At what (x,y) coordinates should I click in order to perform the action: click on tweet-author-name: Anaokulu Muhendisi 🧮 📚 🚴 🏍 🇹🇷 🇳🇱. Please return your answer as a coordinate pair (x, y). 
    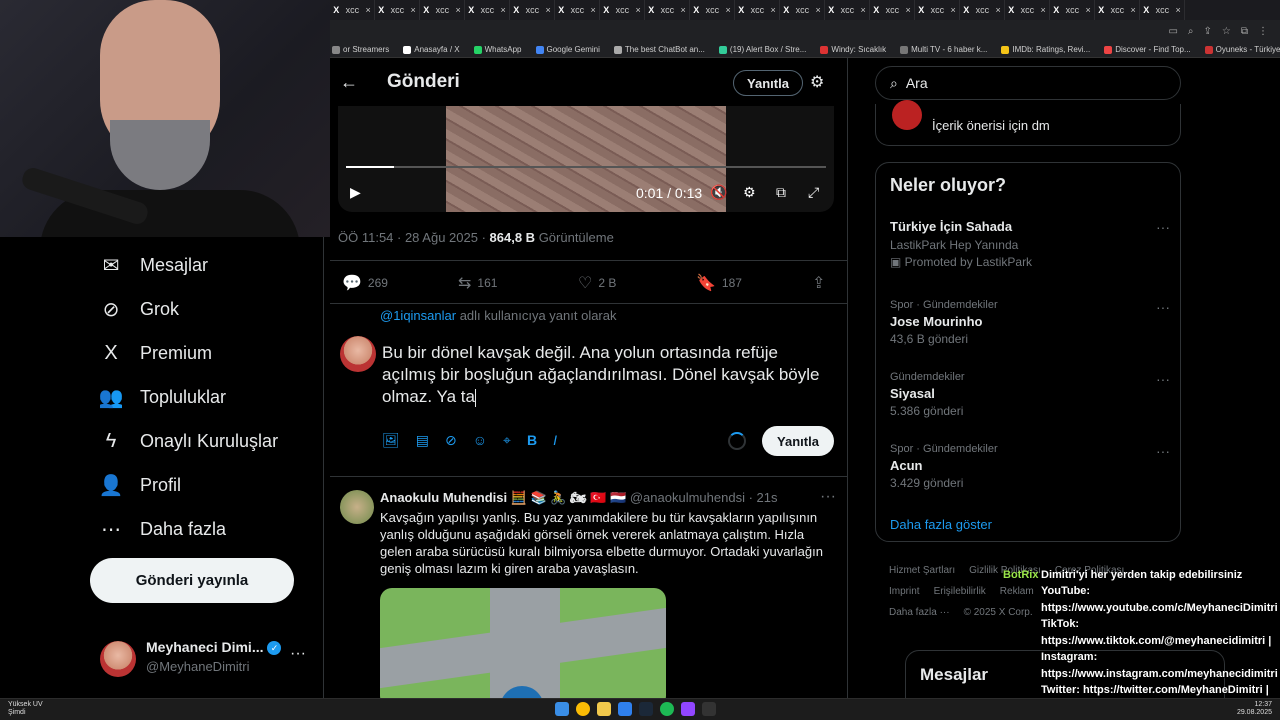
    Looking at the image, I should click on (503, 497).